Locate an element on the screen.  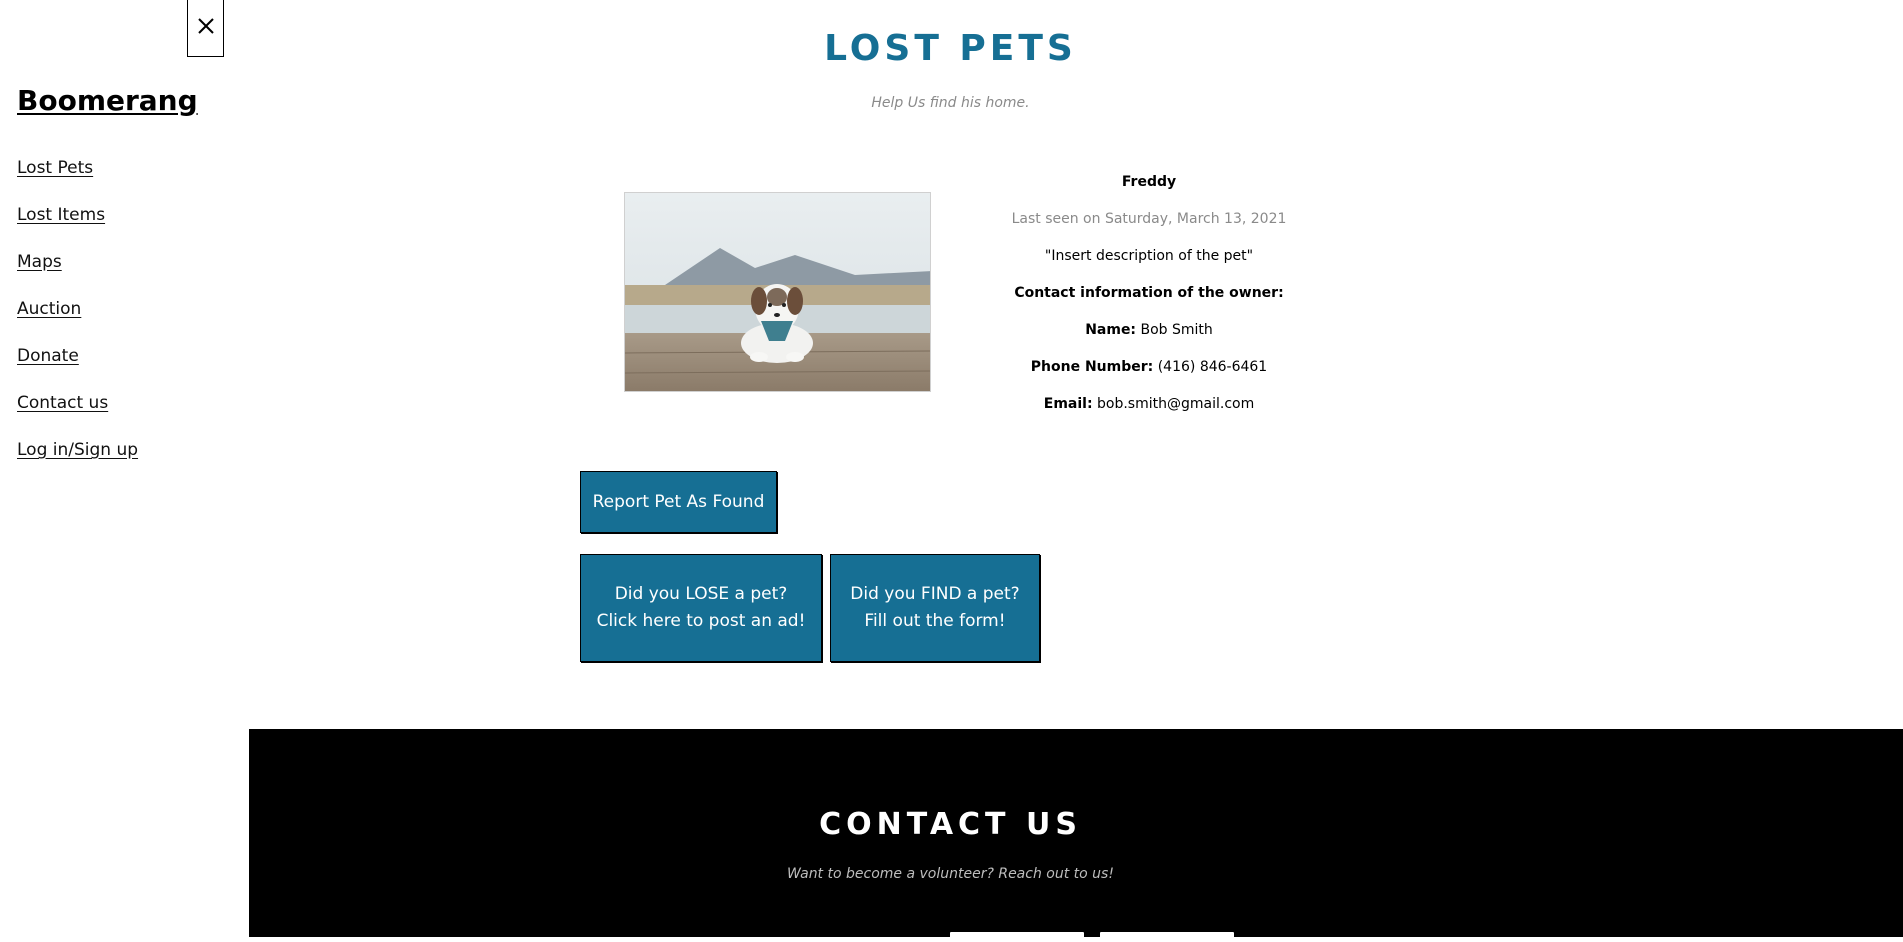
owner-phone-value: (416) 846-6461 is located at coordinates (1212, 367).